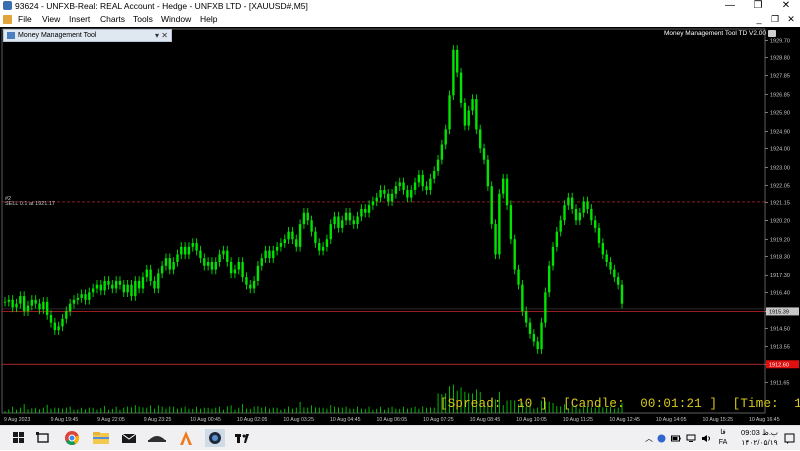 Image resolution: width=800 pixels, height=451 pixels. Describe the element at coordinates (764, 420) in the screenshot. I see `time-tick-label: 10 Aug 16:45` at that location.